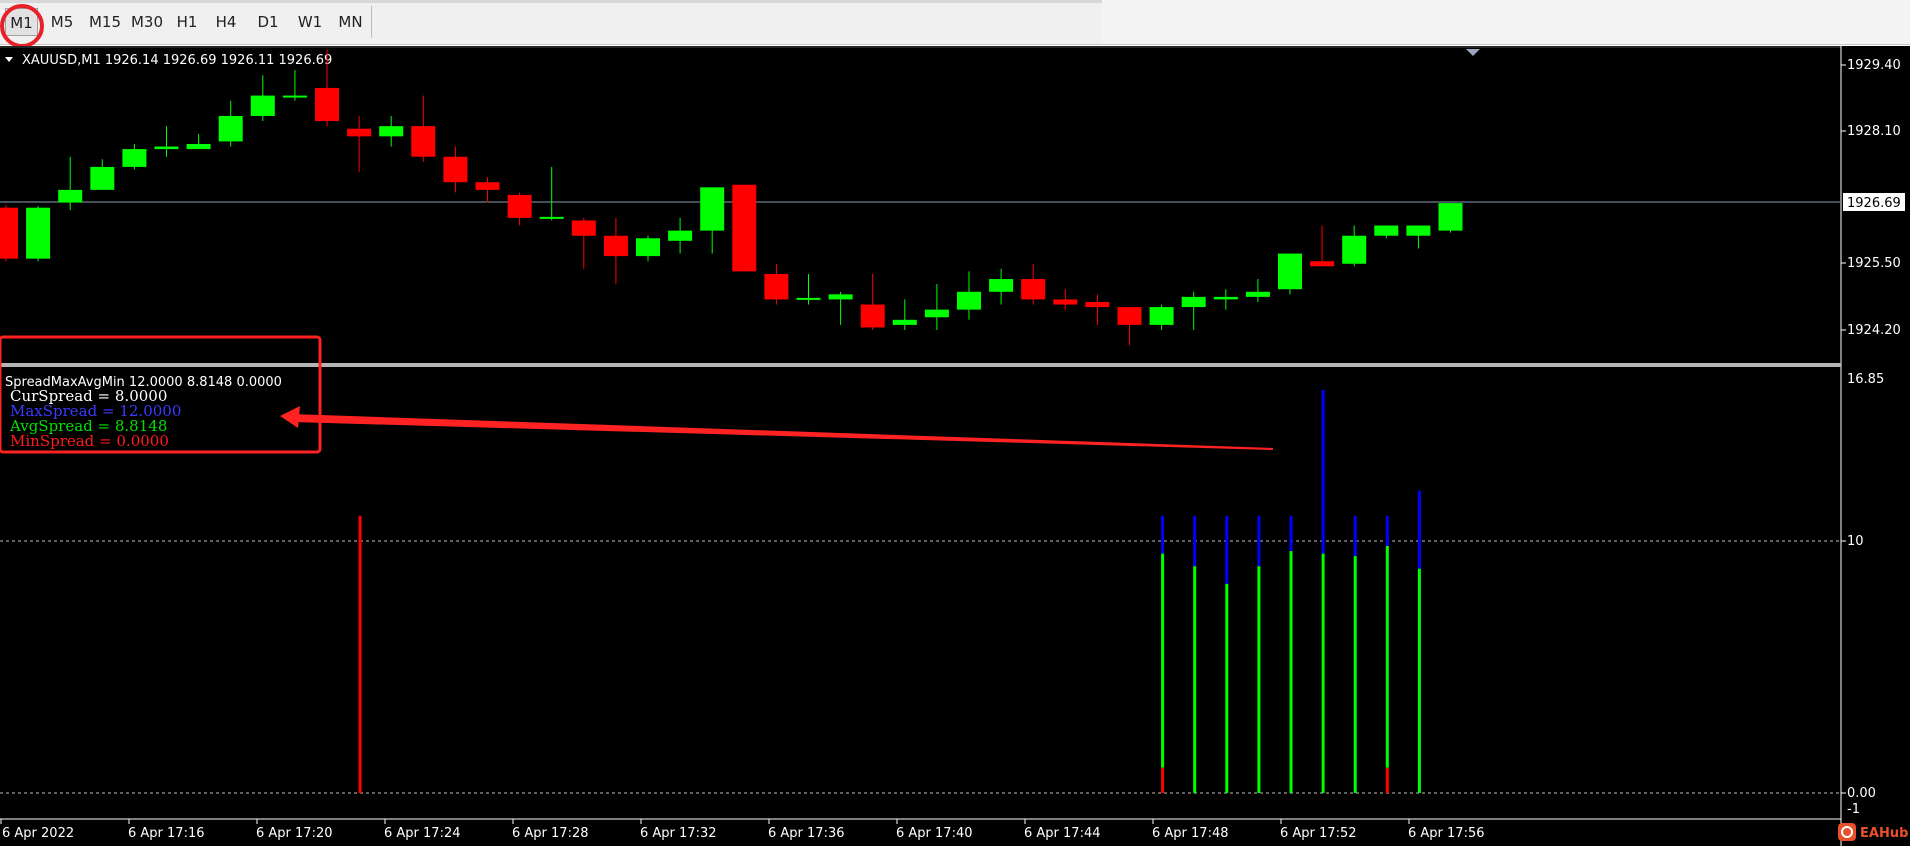 Image resolution: width=1910 pixels, height=846 pixels. I want to click on tf-m15-button: M15, so click(105, 22).